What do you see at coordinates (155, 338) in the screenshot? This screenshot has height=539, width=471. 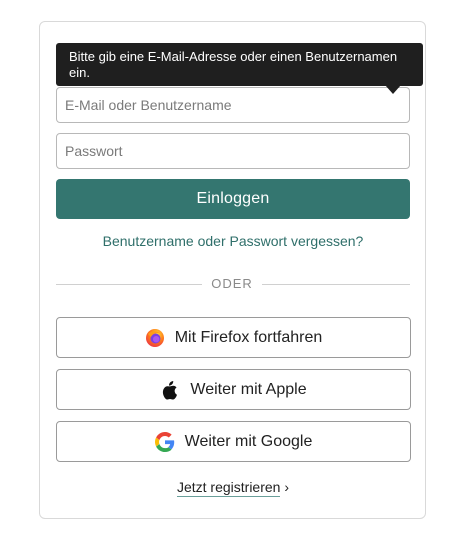 I see `firefox-icon` at bounding box center [155, 338].